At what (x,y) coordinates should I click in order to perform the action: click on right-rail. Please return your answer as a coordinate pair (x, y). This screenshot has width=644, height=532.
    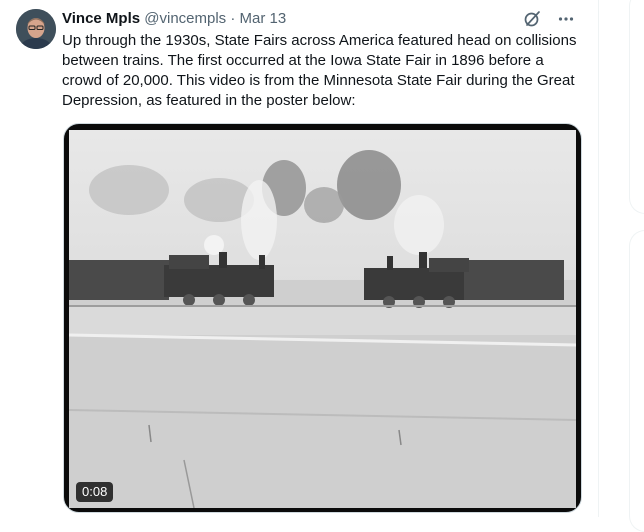
    Looking at the image, I should click on (621, 266).